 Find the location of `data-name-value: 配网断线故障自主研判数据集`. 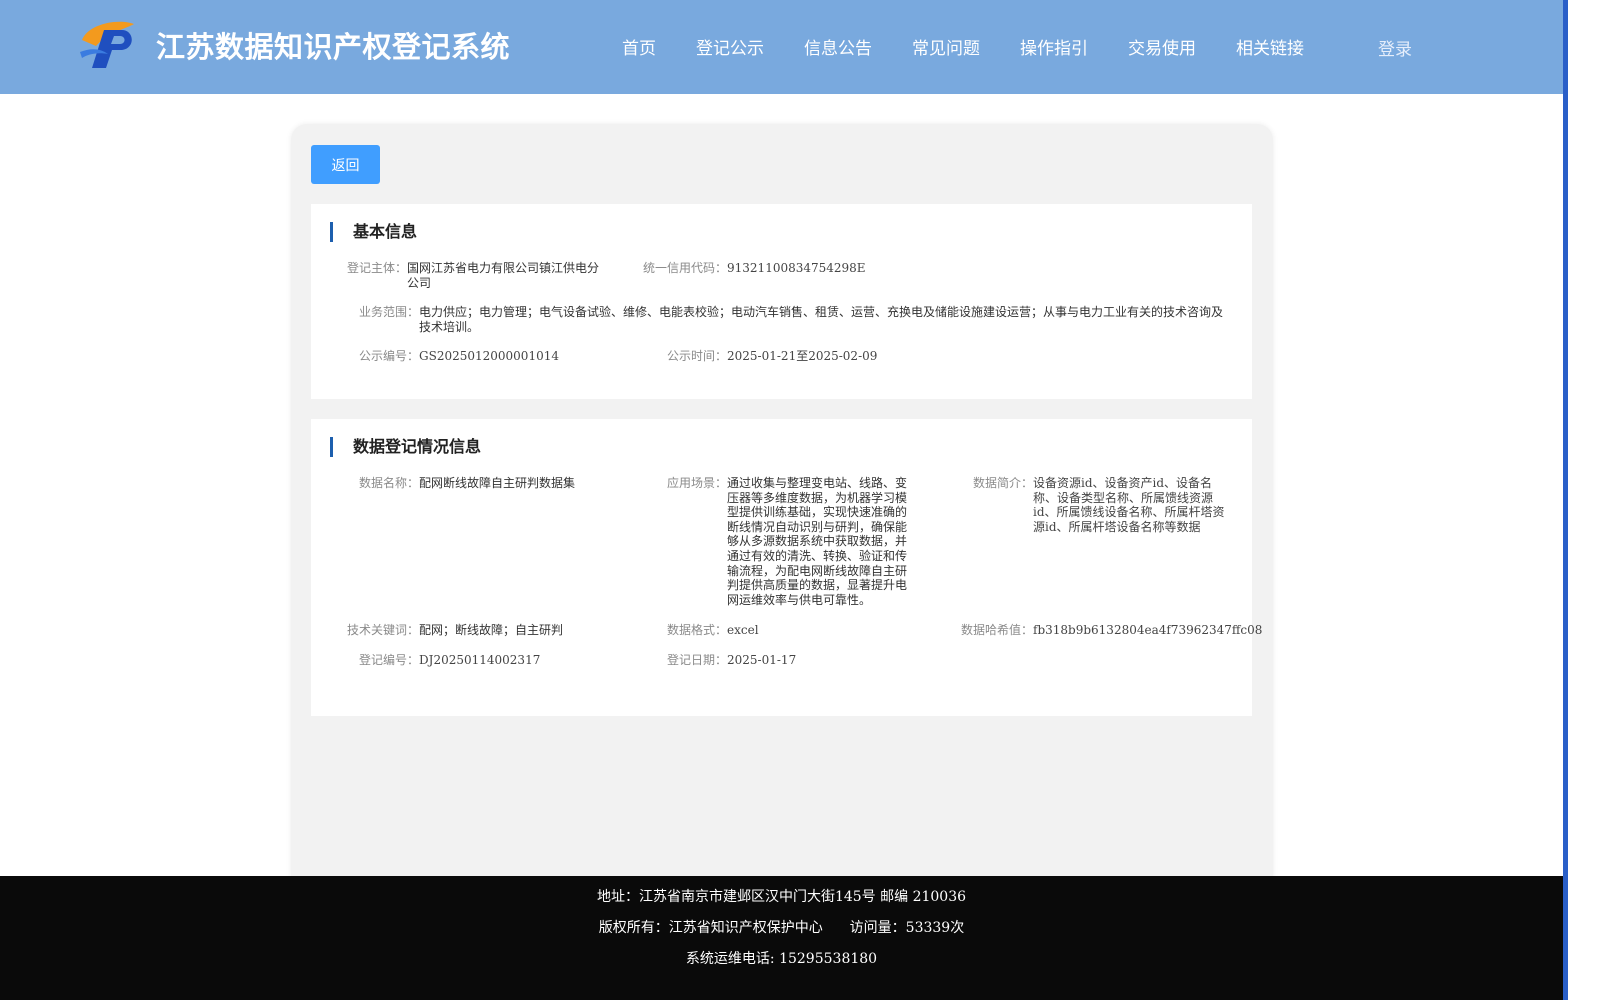

data-name-value: 配网断线故障自主研判数据集 is located at coordinates (497, 483).